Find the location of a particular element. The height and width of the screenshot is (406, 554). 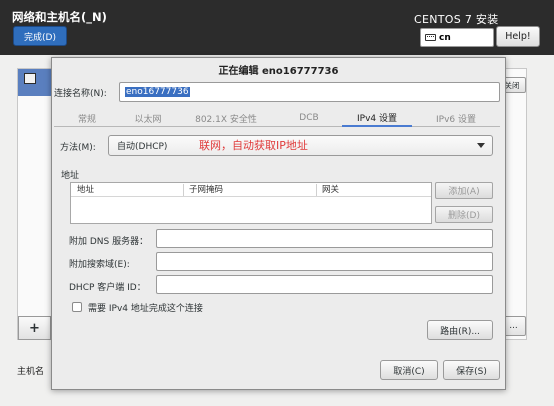

column-address: 地址 is located at coordinates (85, 190).